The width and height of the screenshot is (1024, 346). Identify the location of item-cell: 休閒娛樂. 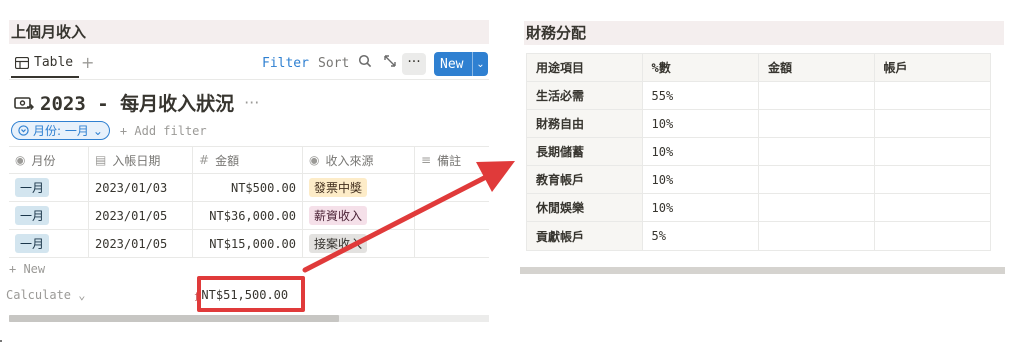
(585, 207).